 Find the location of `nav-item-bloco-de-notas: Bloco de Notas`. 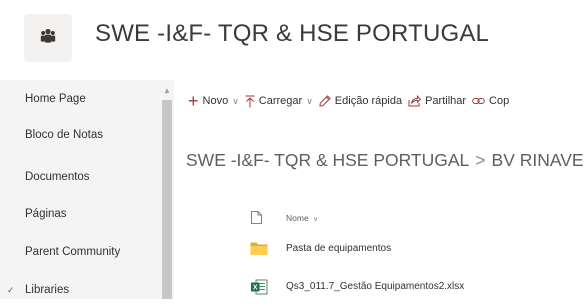

nav-item-bloco-de-notas: Bloco de Notas is located at coordinates (80, 135).